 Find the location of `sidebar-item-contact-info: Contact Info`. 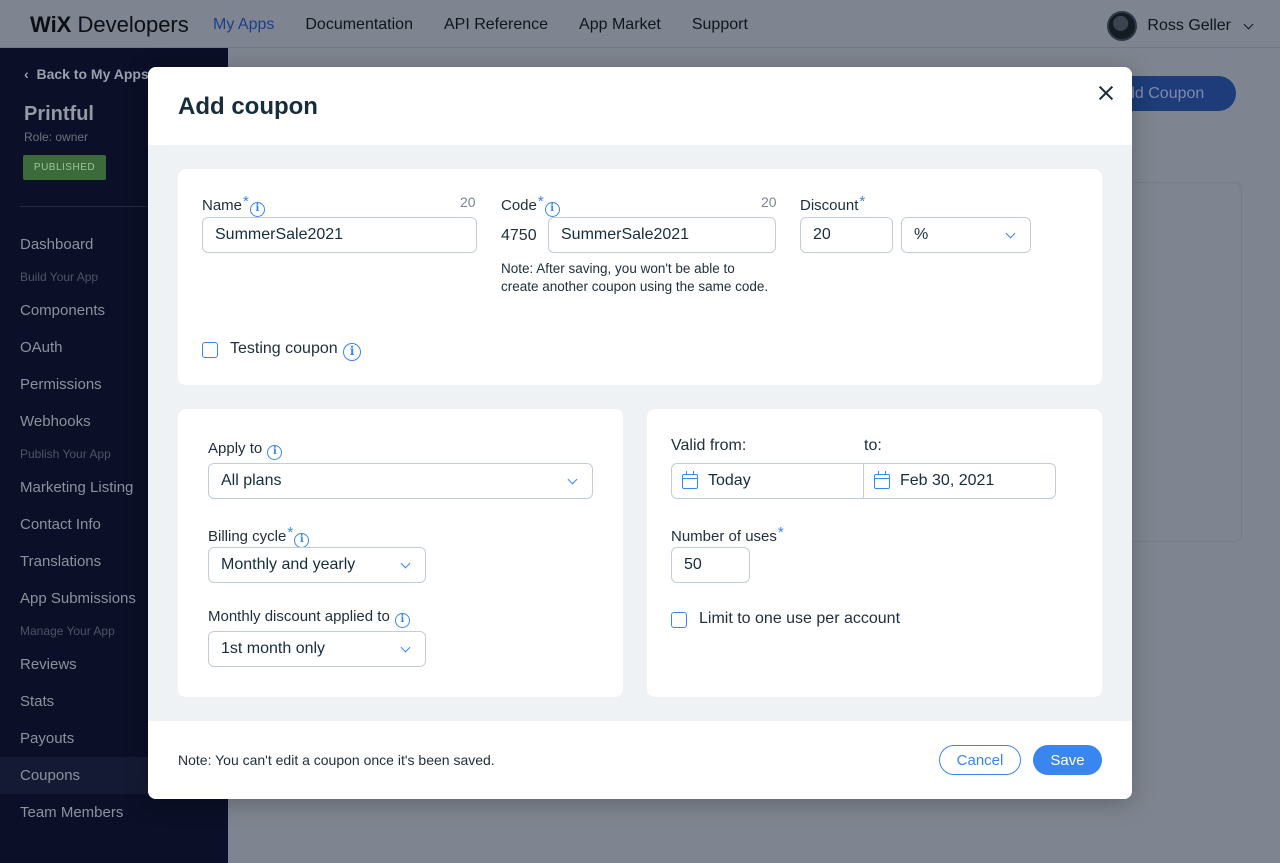

sidebar-item-contact-info: Contact Info is located at coordinates (60, 524).